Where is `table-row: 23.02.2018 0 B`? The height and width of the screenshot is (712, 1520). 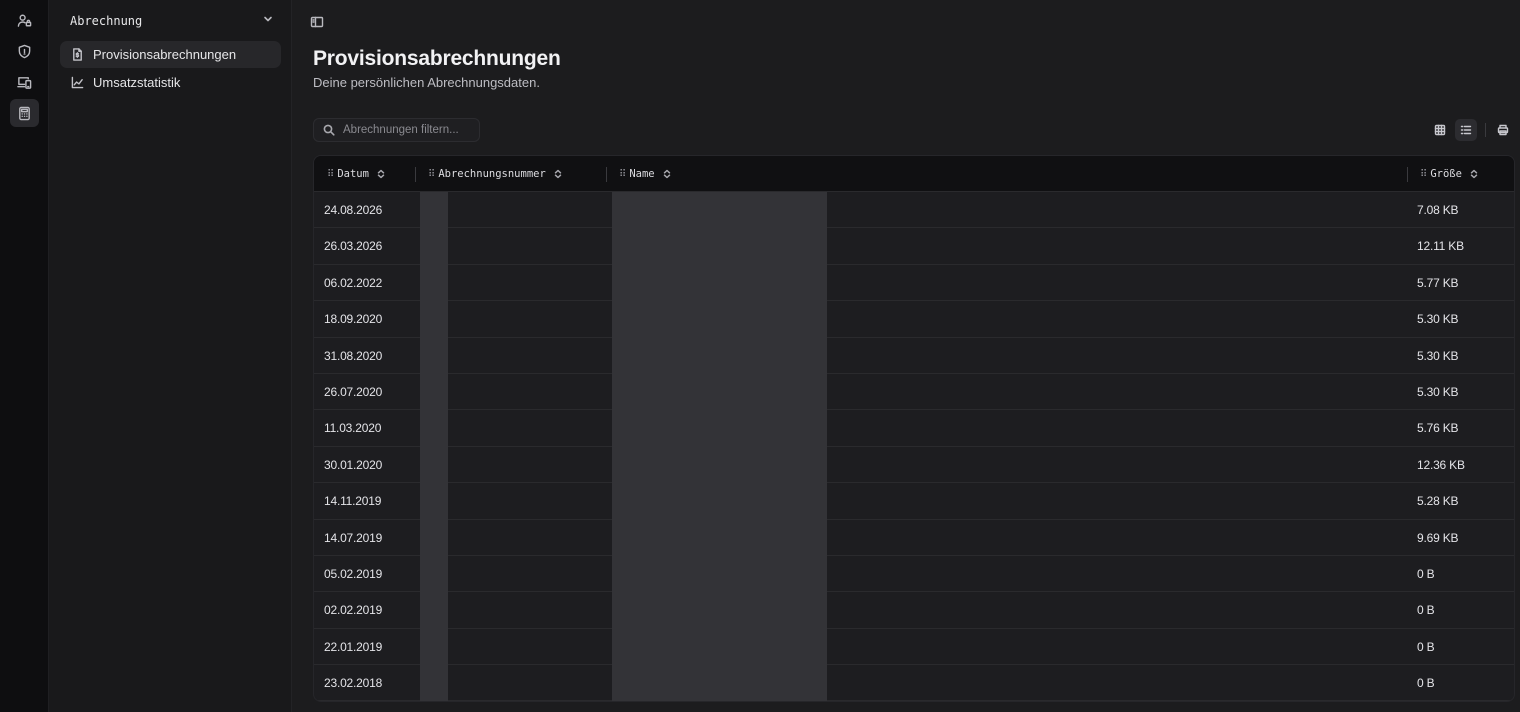 table-row: 23.02.2018 0 B is located at coordinates (914, 683).